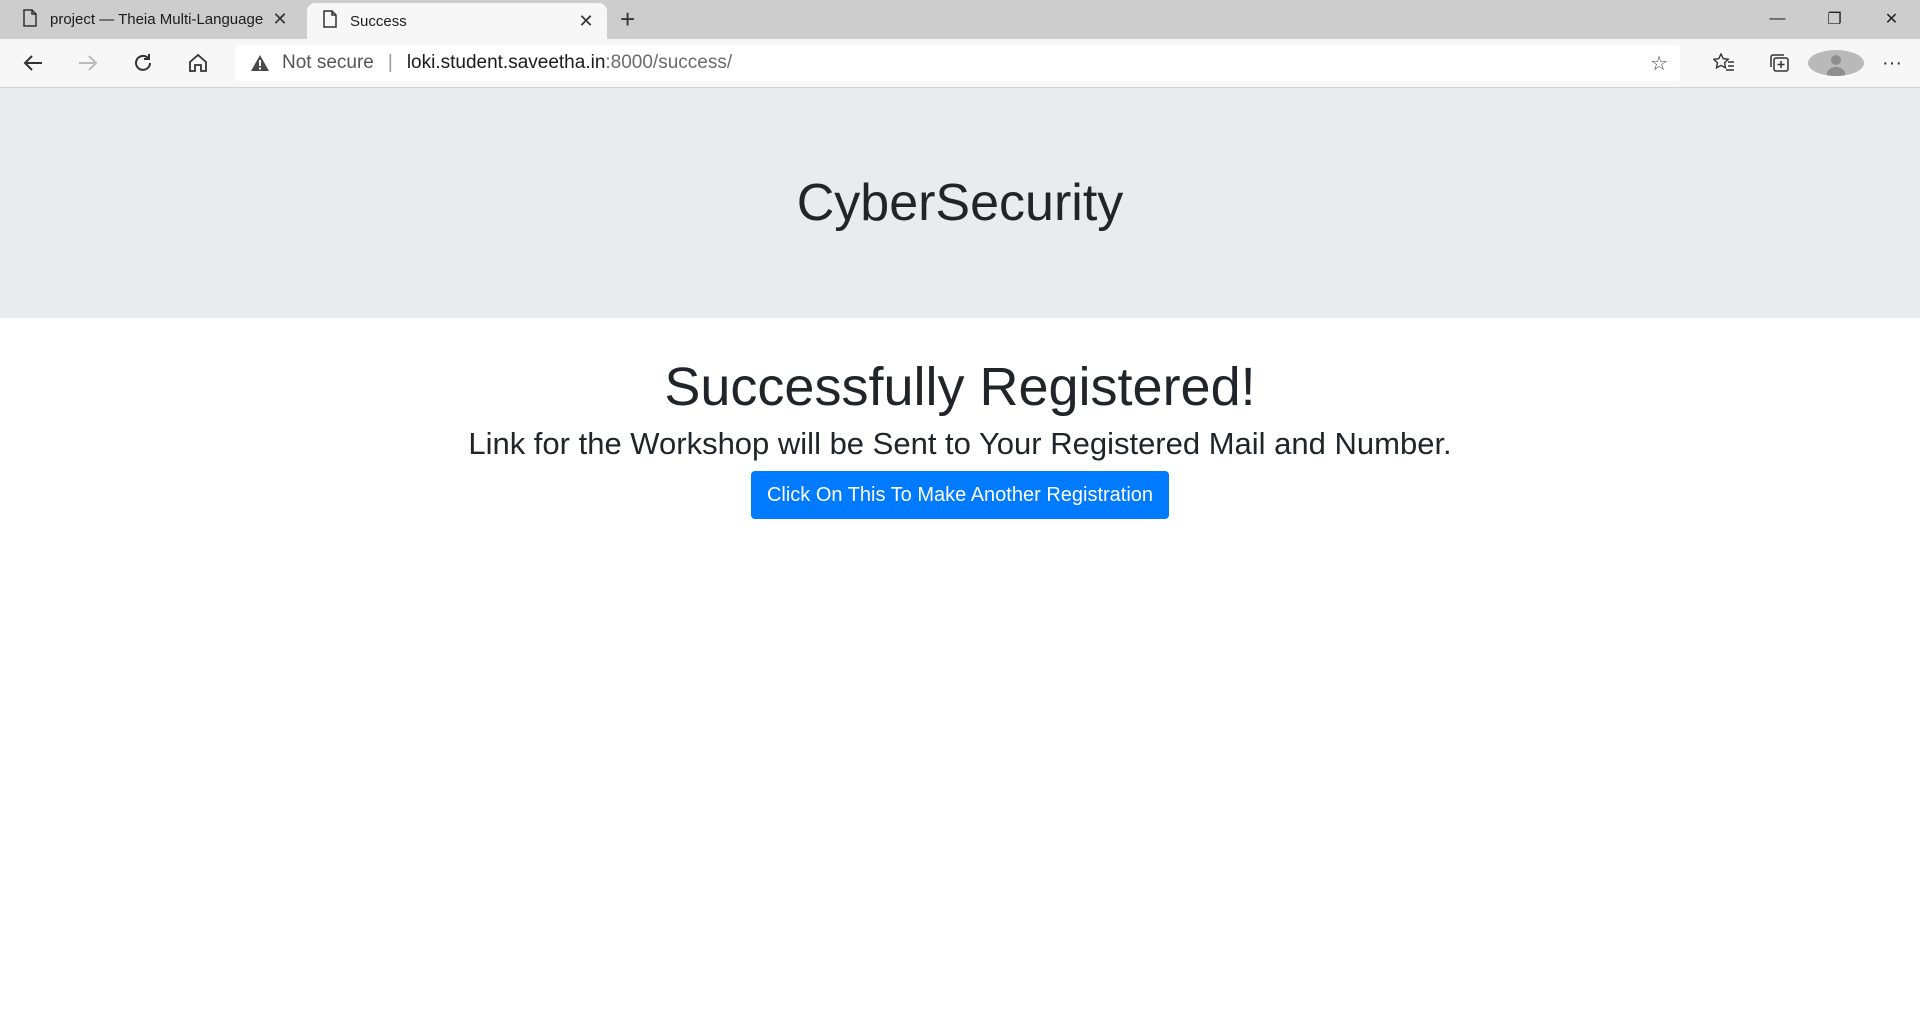 The image size is (1920, 1030). What do you see at coordinates (1780, 63) in the screenshot?
I see `collections-icon` at bounding box center [1780, 63].